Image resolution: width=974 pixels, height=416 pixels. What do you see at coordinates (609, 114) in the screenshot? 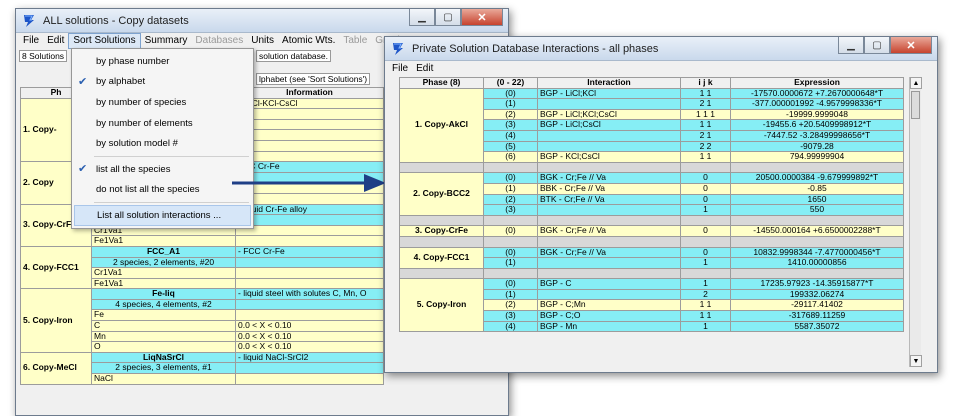
I see `interaction-cell: BGP - LiCl;KCl;CsCl` at bounding box center [609, 114].